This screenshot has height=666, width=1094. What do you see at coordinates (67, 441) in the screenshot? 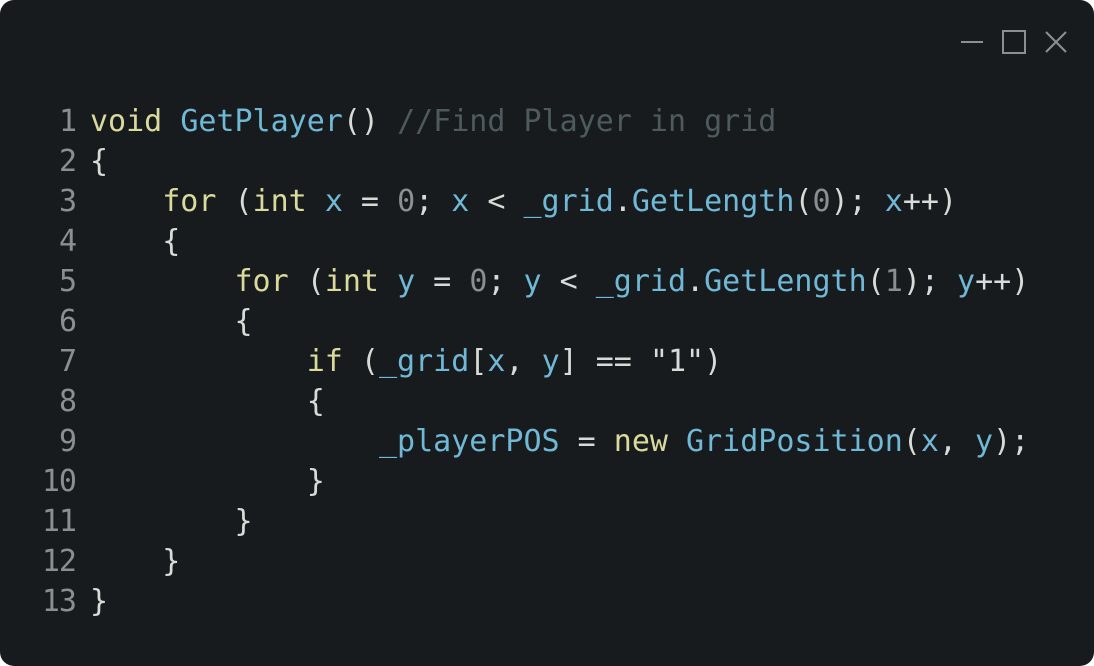
I see `line-number: 9` at bounding box center [67, 441].